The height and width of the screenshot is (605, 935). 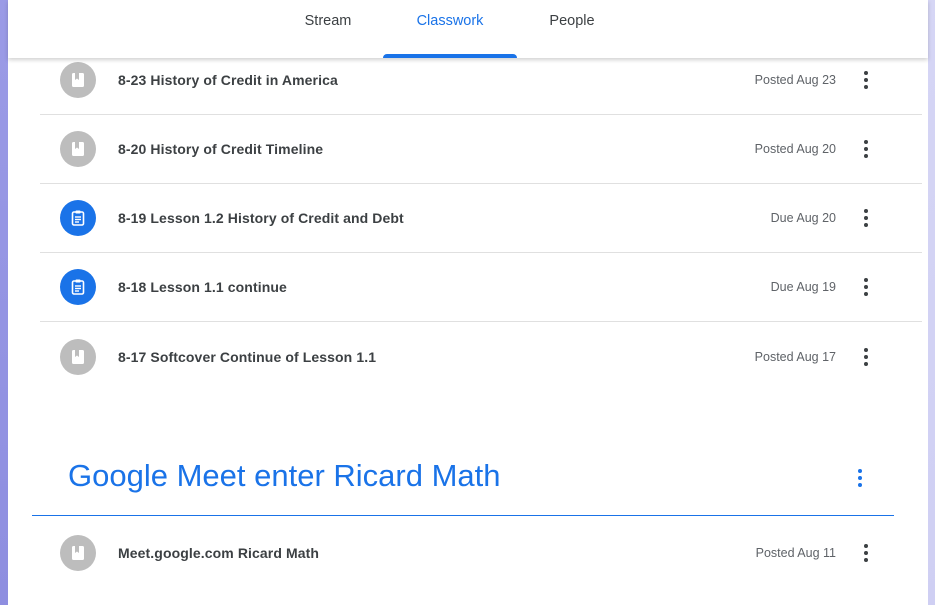 I want to click on item-date: Posted Aug 17, so click(x=795, y=356).